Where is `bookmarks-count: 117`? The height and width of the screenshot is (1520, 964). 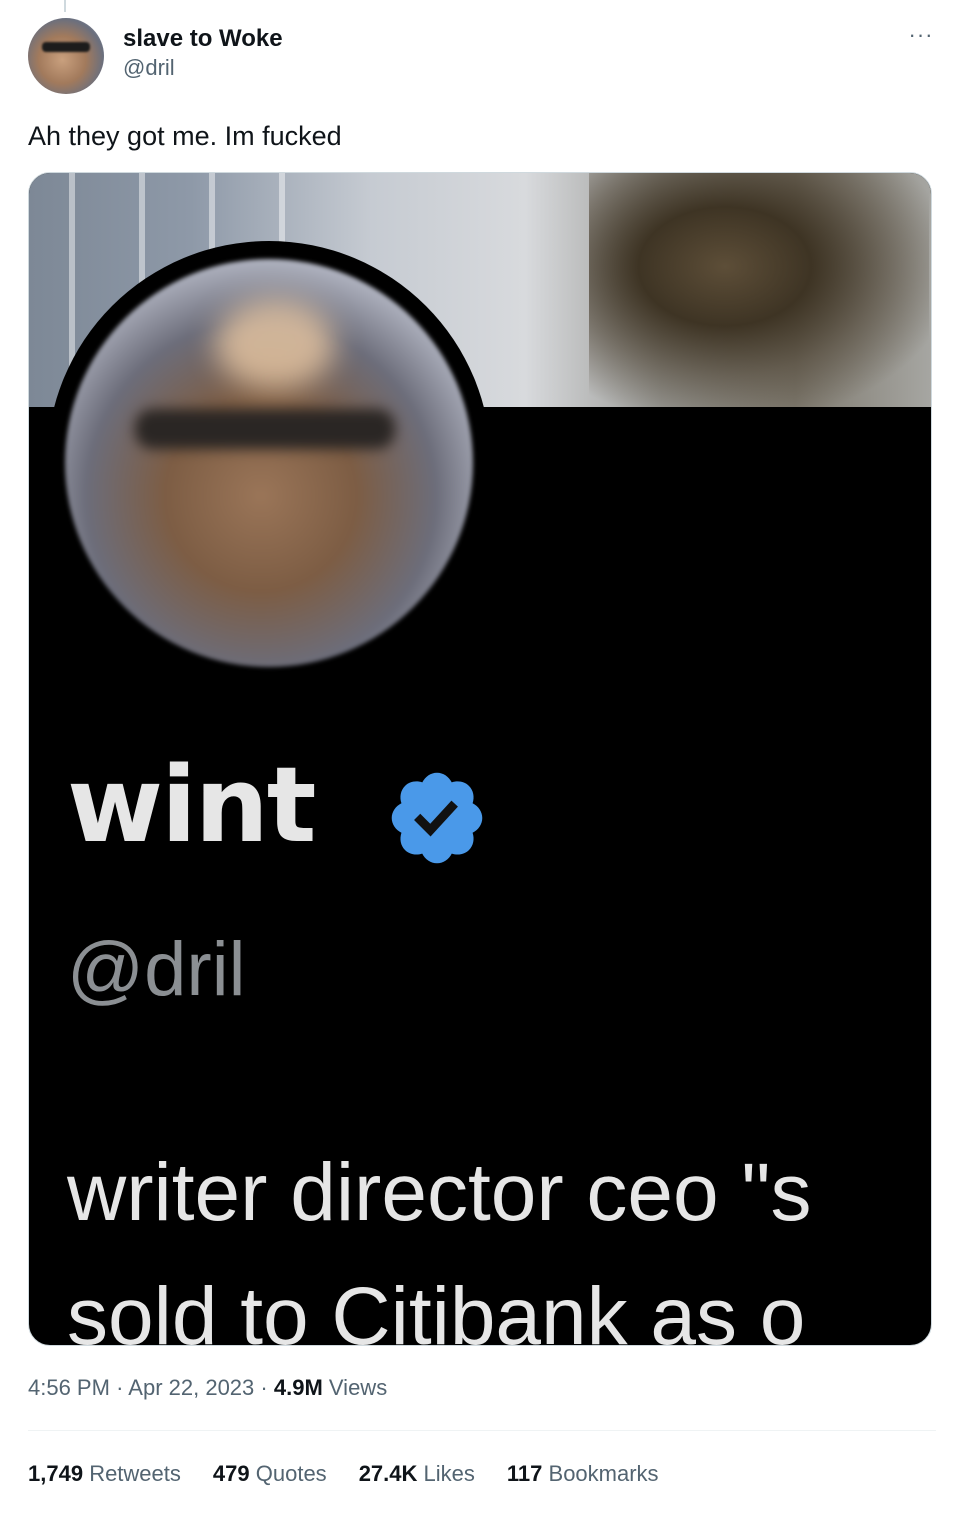
bookmarks-count: 117 is located at coordinates (524, 1473).